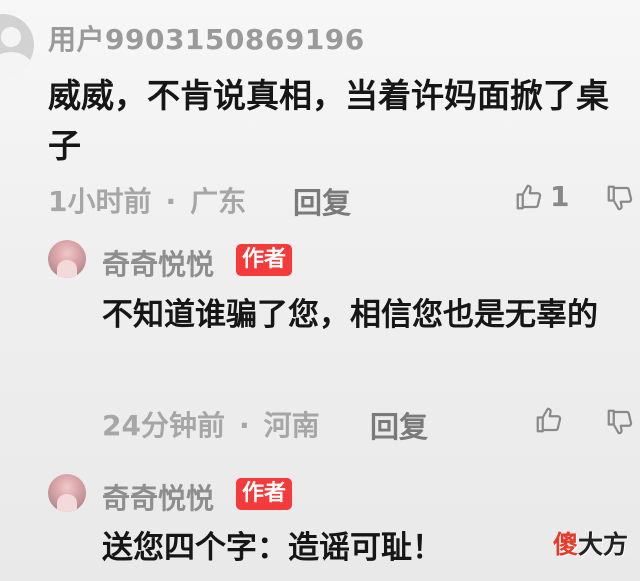  What do you see at coordinates (218, 201) in the screenshot?
I see `comment-location: 广东` at bounding box center [218, 201].